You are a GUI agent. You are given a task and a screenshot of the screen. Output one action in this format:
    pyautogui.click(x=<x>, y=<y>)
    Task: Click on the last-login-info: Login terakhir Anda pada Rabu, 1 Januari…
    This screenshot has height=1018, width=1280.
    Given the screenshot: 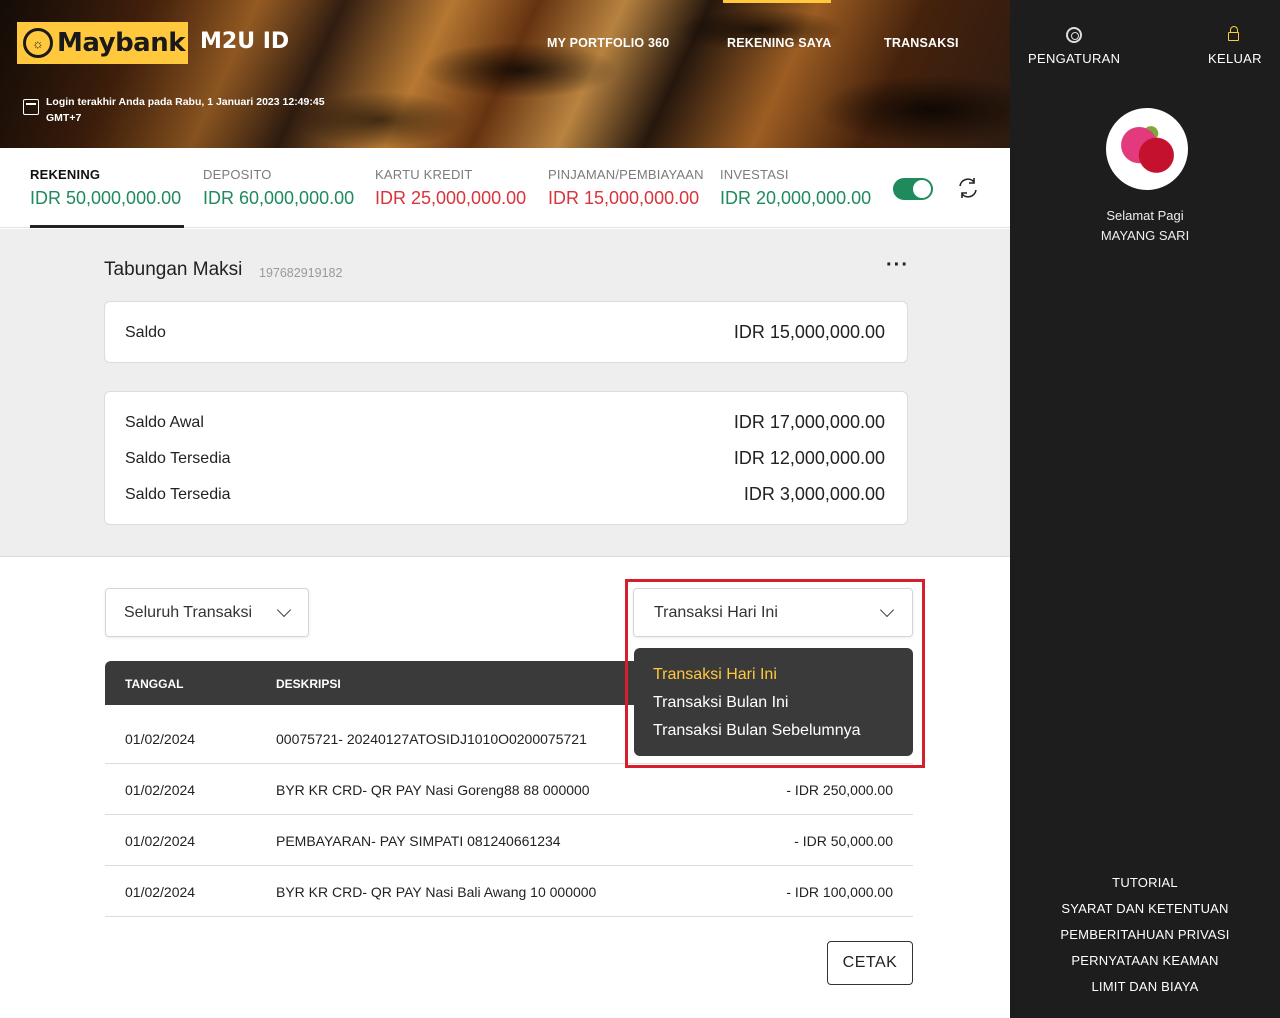 What is the action you would take?
    pyautogui.click(x=185, y=110)
    